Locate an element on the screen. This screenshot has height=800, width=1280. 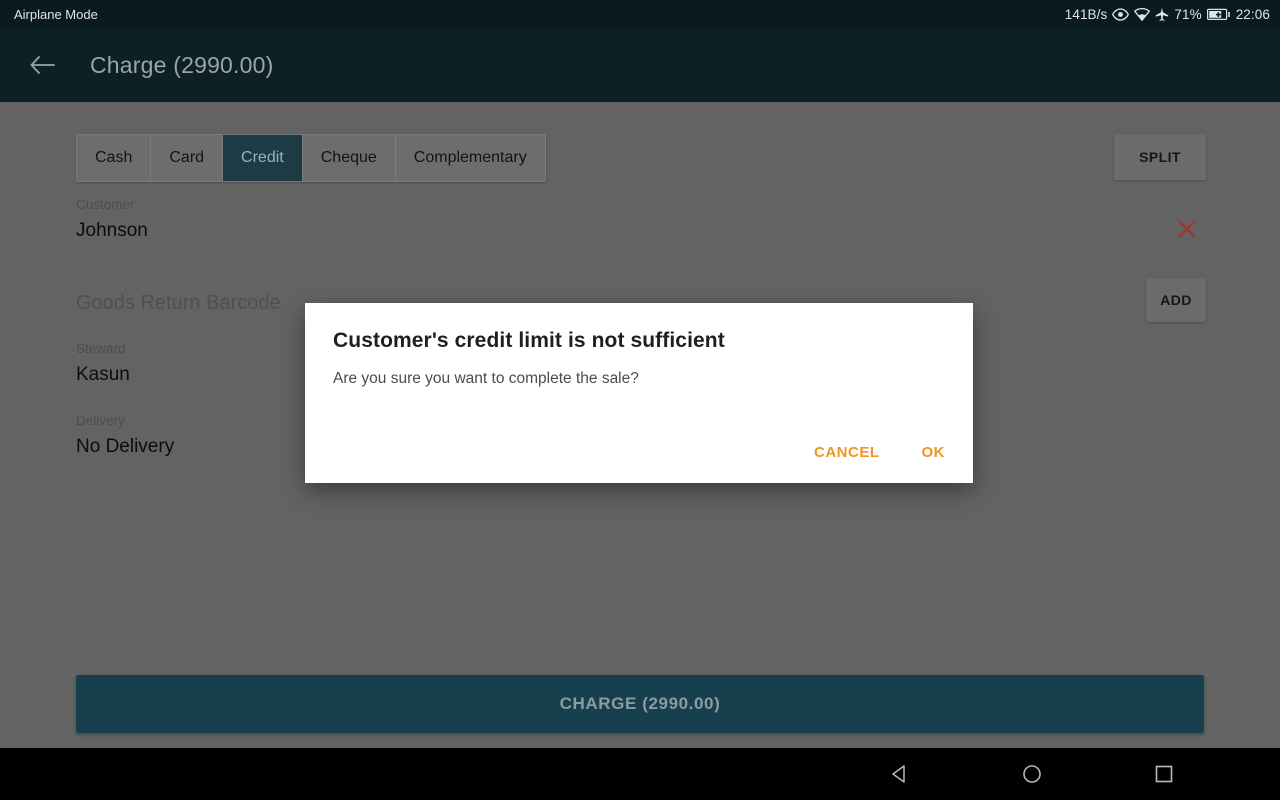
status-bar-left: Airplane Mode is located at coordinates (54, 14).